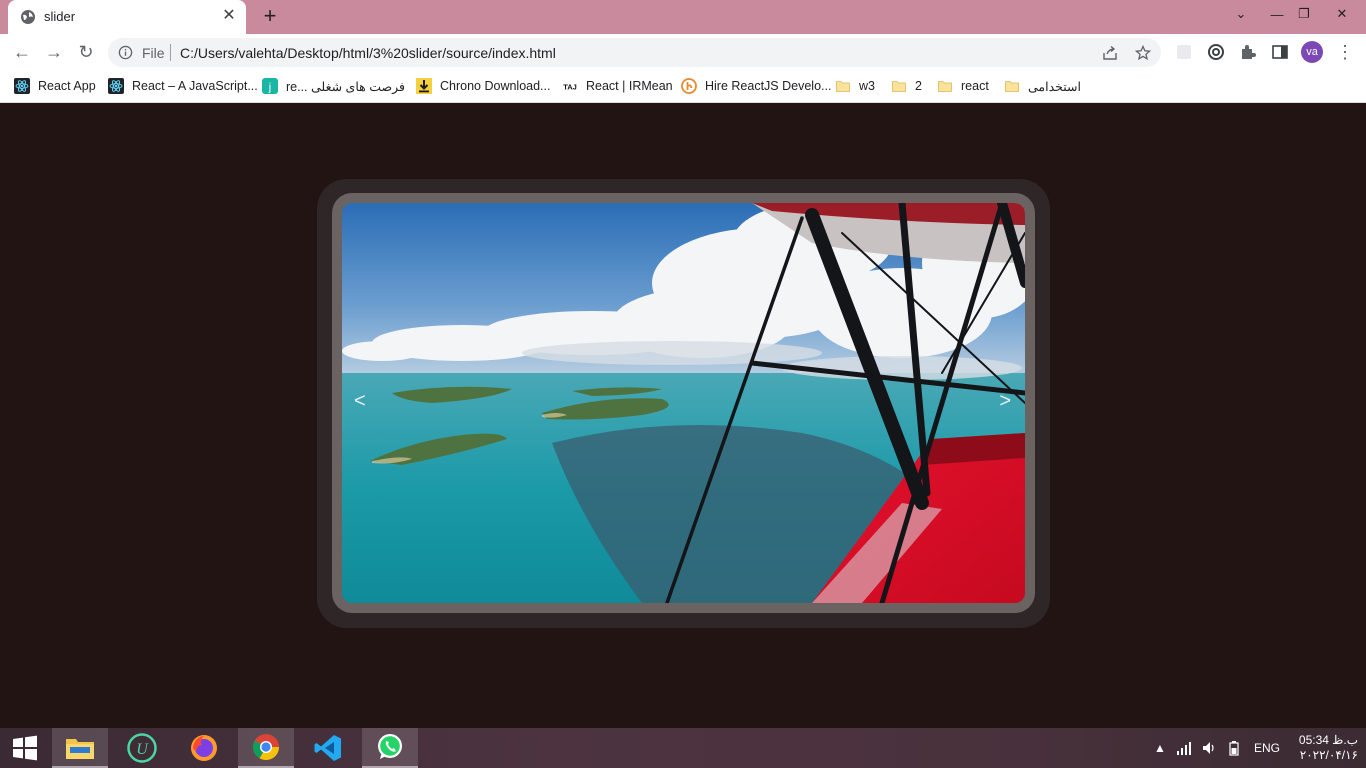 Image resolution: width=1366 pixels, height=768 pixels. I want to click on browser-title-bar: slider ✕ + ⌄ — ❐ ✕, so click(683, 17).